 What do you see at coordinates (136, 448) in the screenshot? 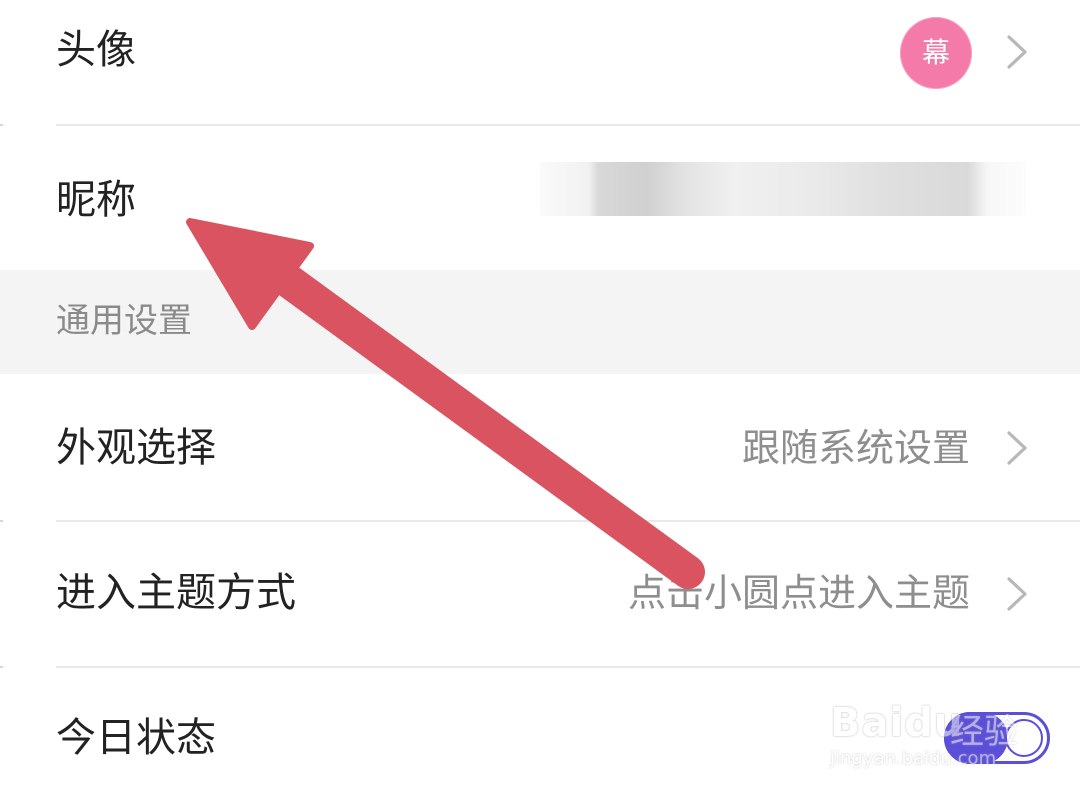
I see `appearance-row-label: 外观选择` at bounding box center [136, 448].